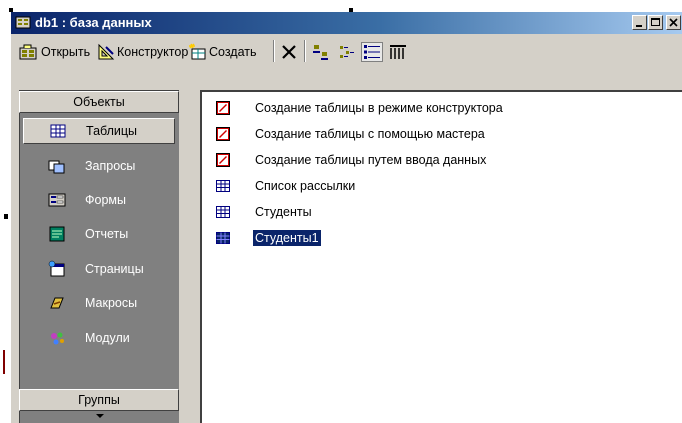 The image size is (682, 423). Describe the element at coordinates (639, 22) in the screenshot. I see `minimize-button` at that location.